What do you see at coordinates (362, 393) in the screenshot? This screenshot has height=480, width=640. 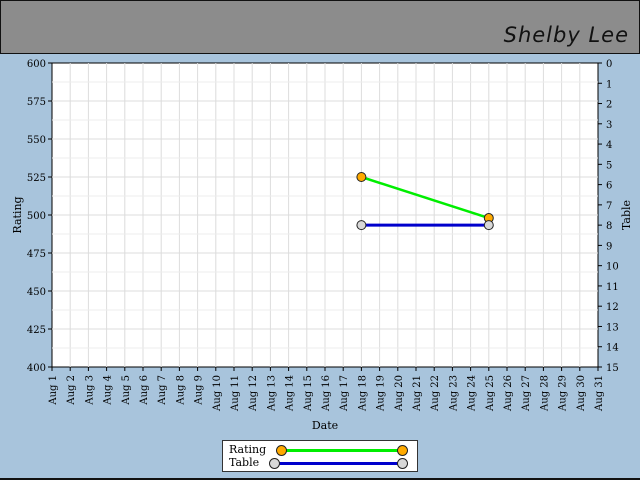 I see `x-tick-label: Aug 18` at bounding box center [362, 393].